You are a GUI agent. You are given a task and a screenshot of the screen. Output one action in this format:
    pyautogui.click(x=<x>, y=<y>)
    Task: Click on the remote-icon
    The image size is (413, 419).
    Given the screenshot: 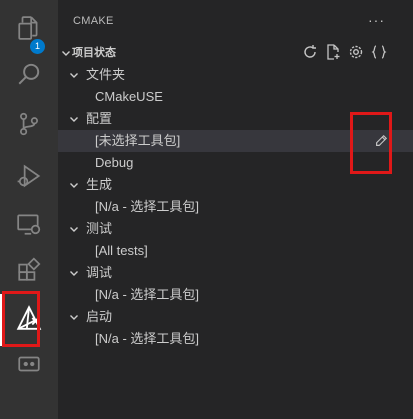 What is the action you would take?
    pyautogui.click(x=29, y=366)
    